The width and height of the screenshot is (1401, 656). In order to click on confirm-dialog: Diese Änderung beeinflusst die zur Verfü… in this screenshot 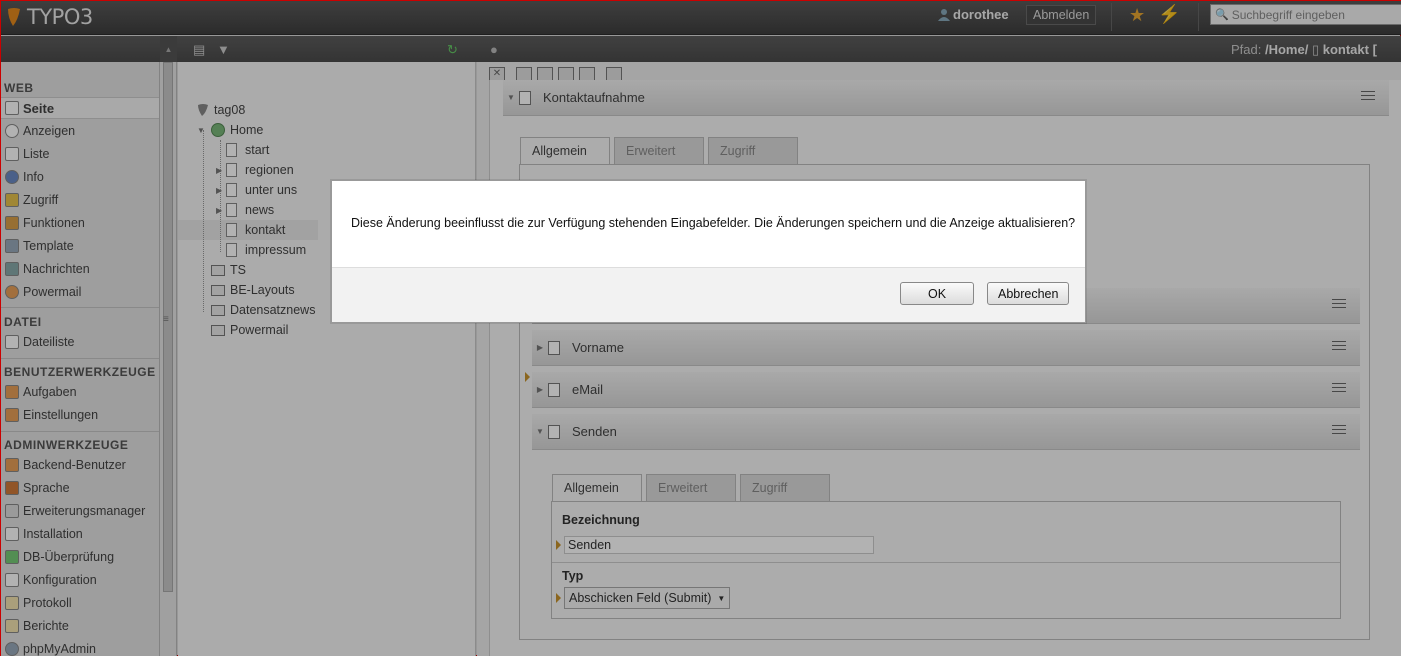, I will do `click(708, 251)`.